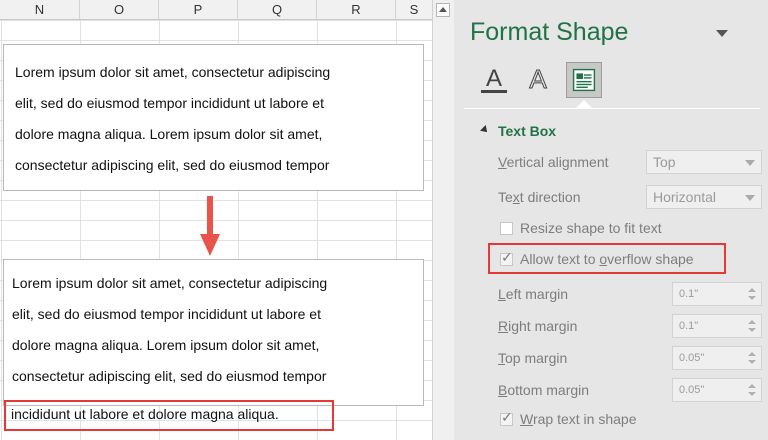 The image size is (768, 440). What do you see at coordinates (612, 108) in the screenshot?
I see `tab-divider` at bounding box center [612, 108].